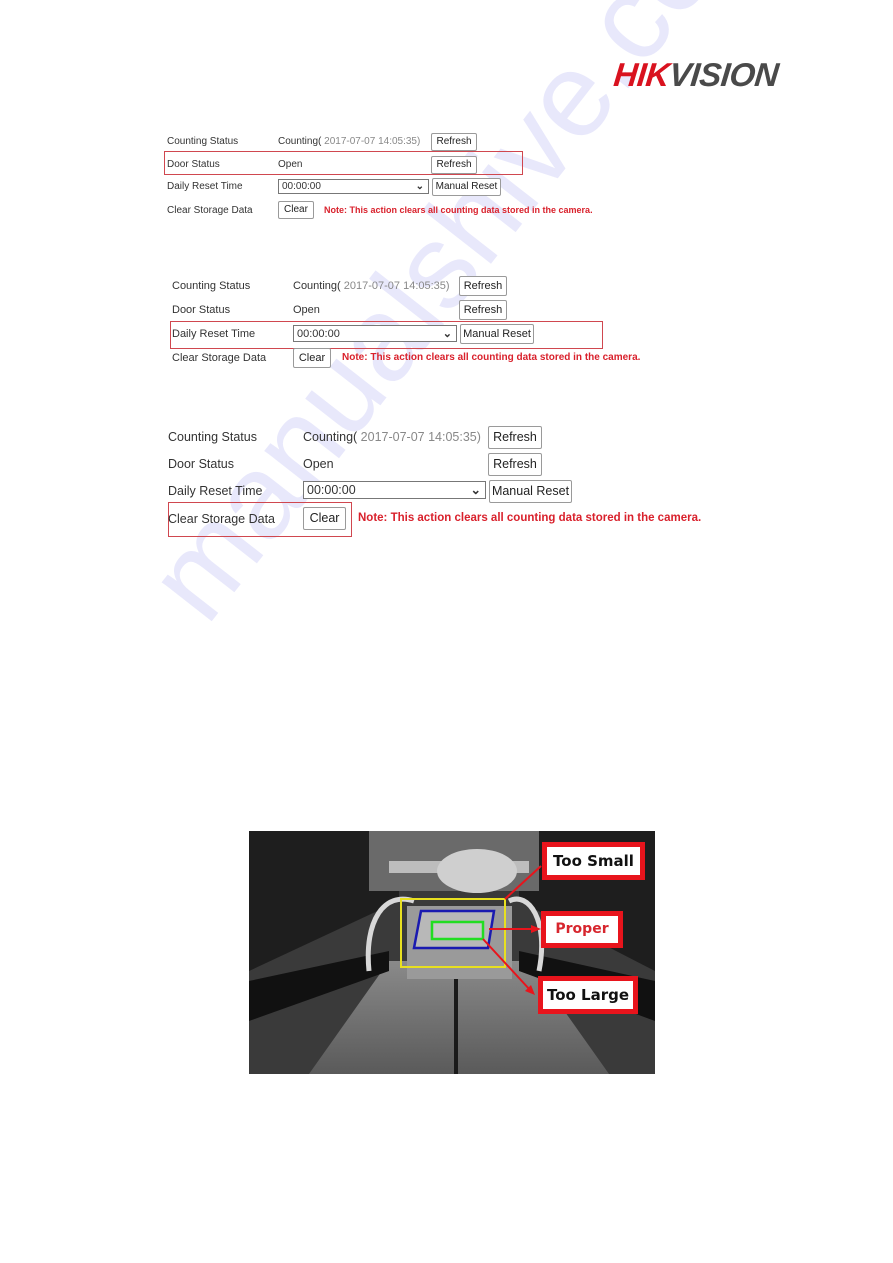 The height and width of the screenshot is (1263, 893). Describe the element at coordinates (724, 74) in the screenshot. I see `logo-part-vision: VISION` at that location.